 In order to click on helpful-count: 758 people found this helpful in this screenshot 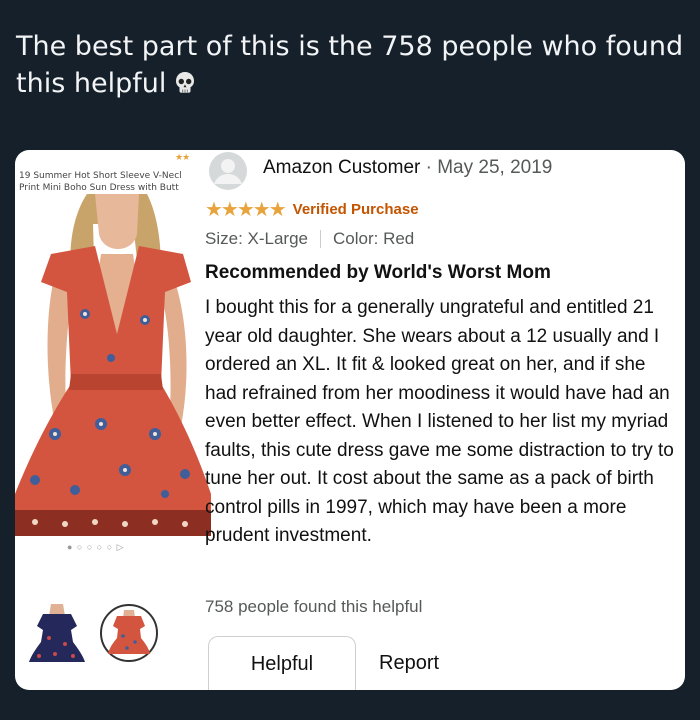, I will do `click(314, 606)`.